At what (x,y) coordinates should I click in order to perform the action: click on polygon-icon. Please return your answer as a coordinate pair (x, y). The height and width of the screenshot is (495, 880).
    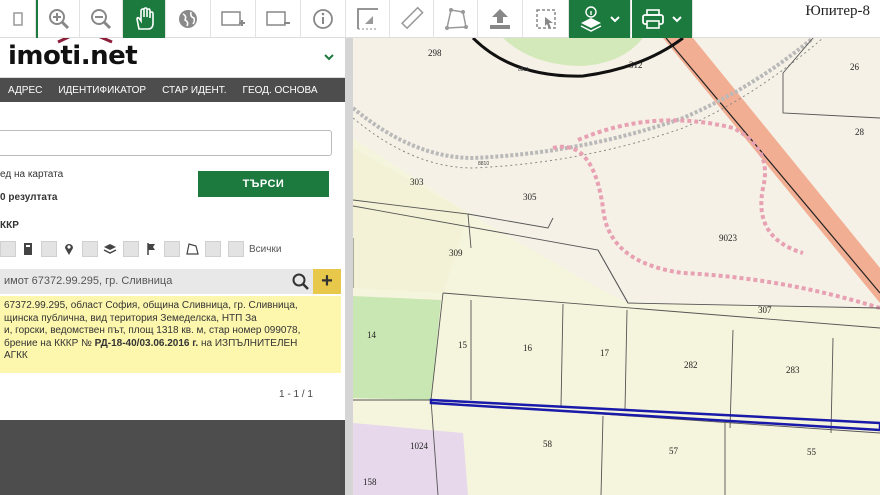
    Looking at the image, I should click on (192, 249).